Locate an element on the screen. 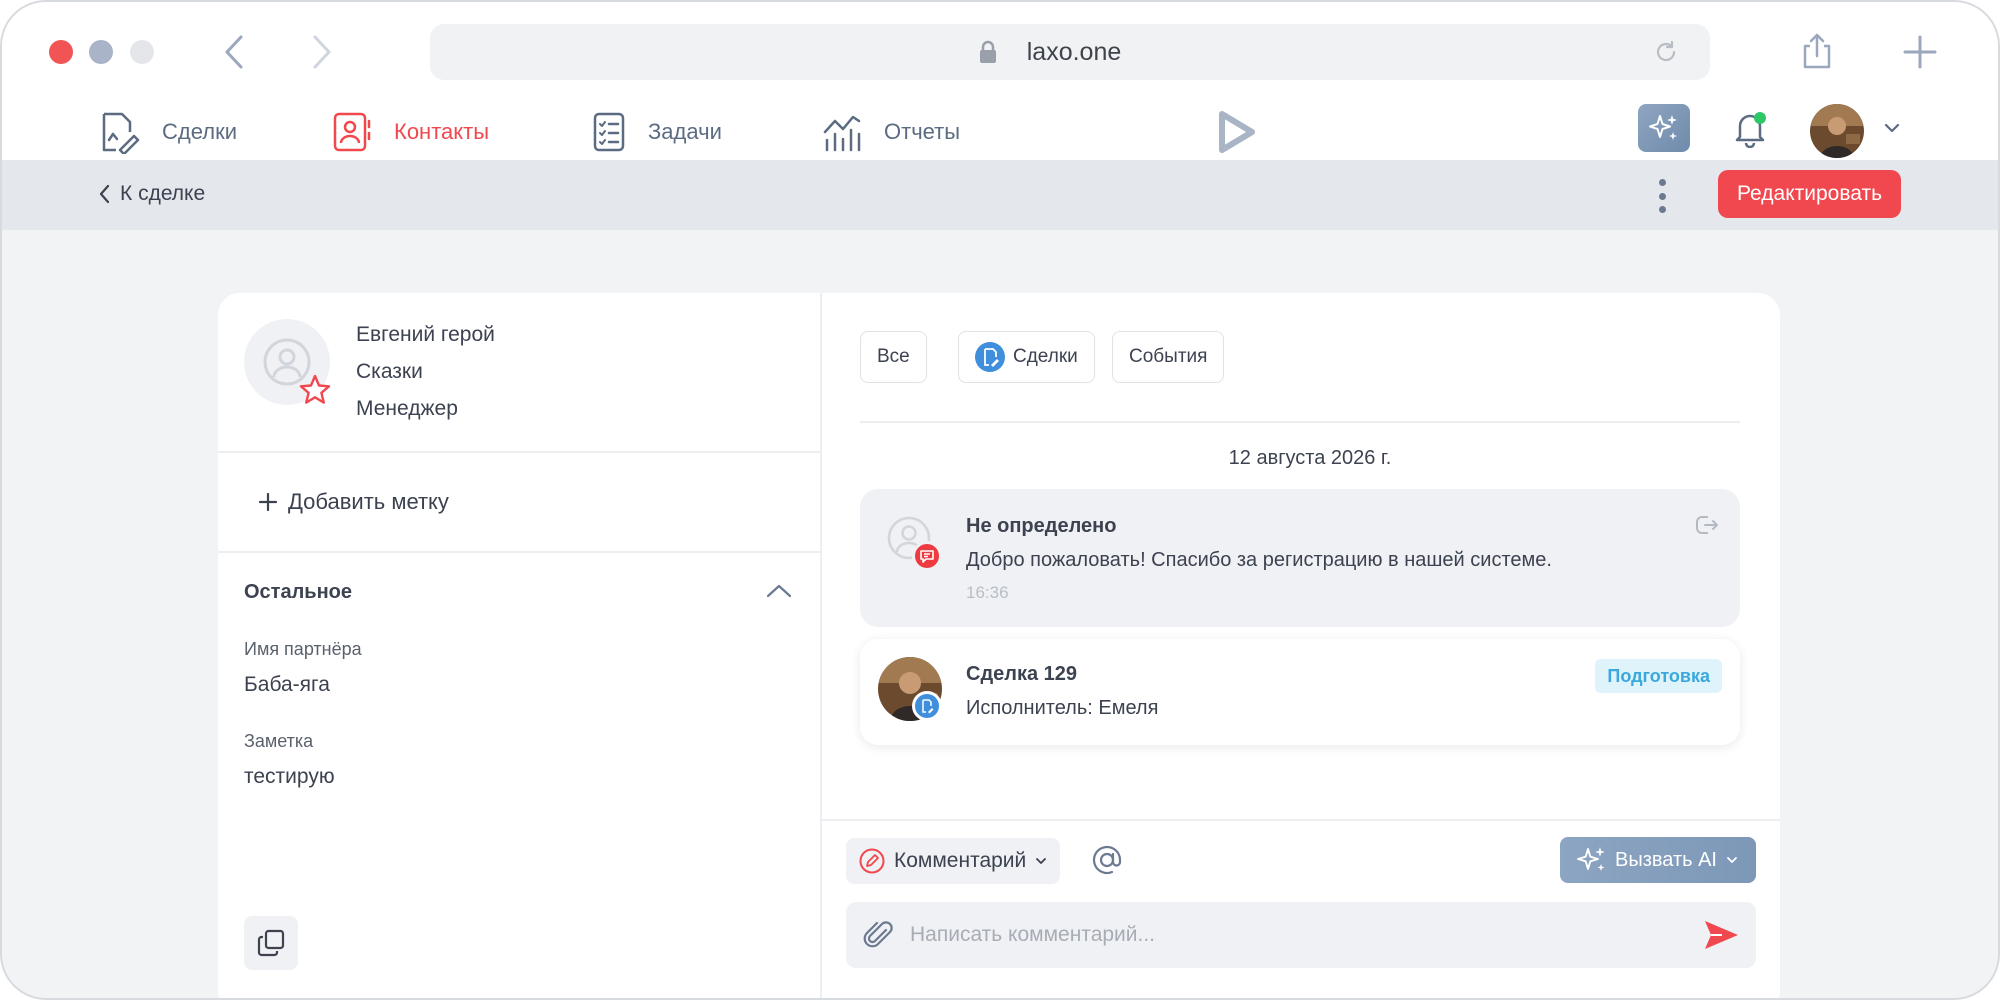 This screenshot has height=1000, width=2000. url-text: laxo.one is located at coordinates (1074, 51).